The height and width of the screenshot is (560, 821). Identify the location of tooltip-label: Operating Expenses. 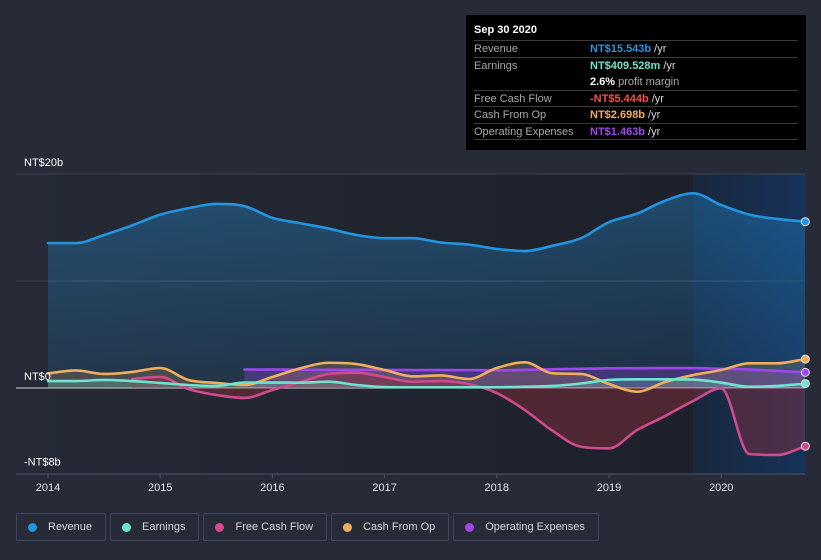
(524, 131).